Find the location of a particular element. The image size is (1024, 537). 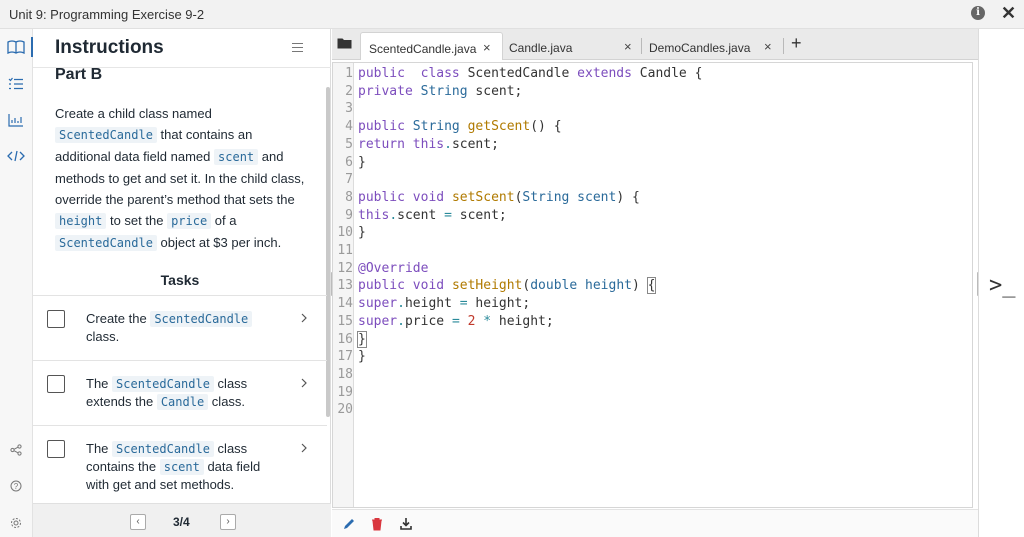

line-number: 7 is located at coordinates (349, 180).